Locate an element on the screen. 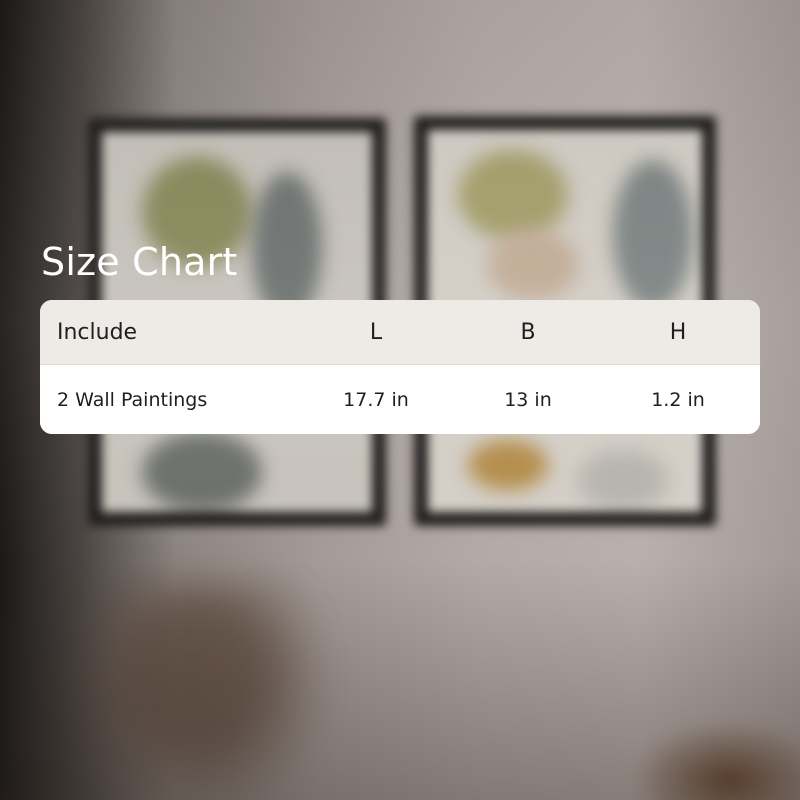 The height and width of the screenshot is (800, 800). header-length: L is located at coordinates (376, 332).